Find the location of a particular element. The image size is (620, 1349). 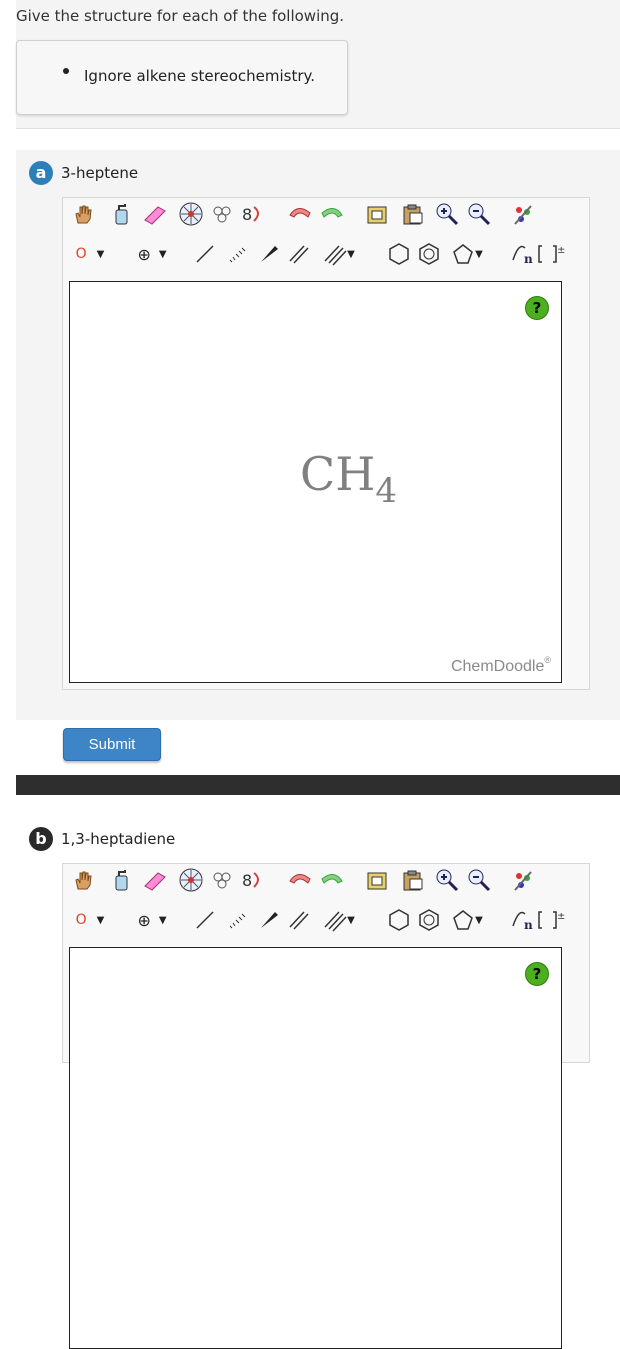

chemdoodle-logo: ChemDoodle® is located at coordinates (501, 665).